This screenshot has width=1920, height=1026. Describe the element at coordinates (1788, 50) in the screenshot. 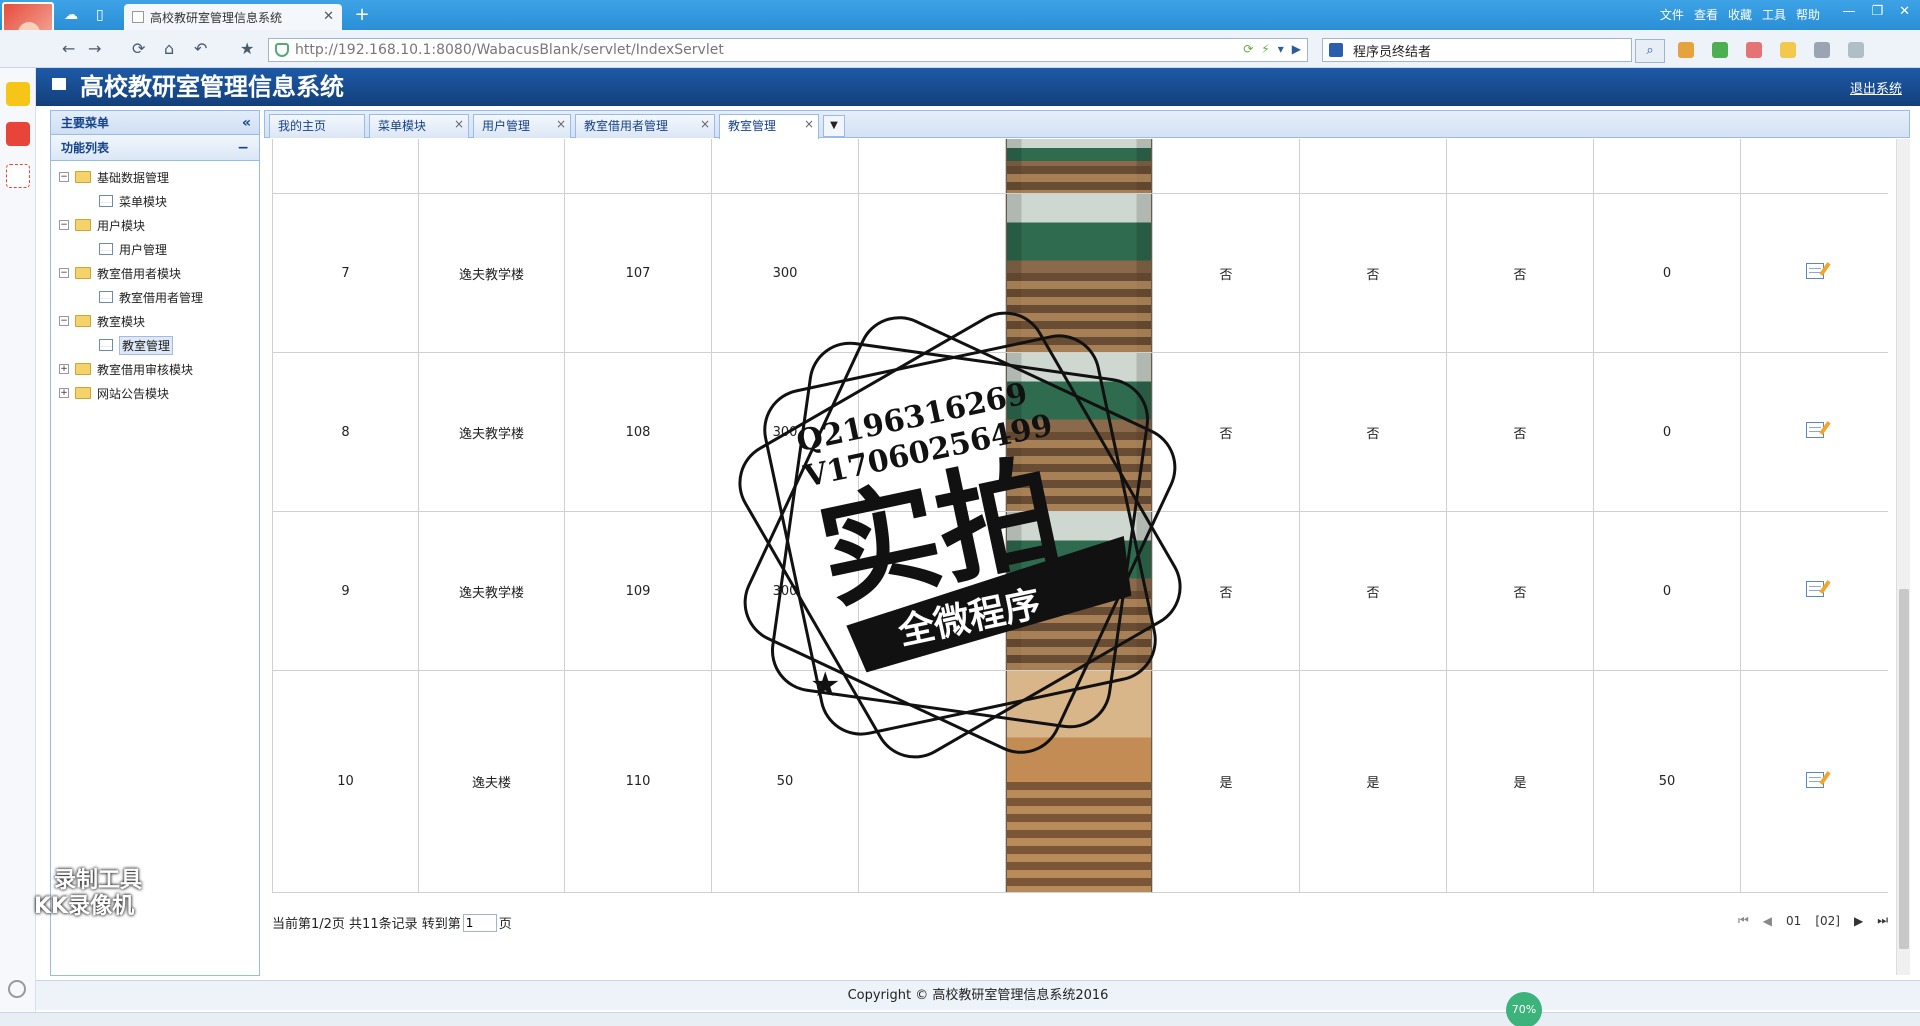

I see `notes-icon` at that location.